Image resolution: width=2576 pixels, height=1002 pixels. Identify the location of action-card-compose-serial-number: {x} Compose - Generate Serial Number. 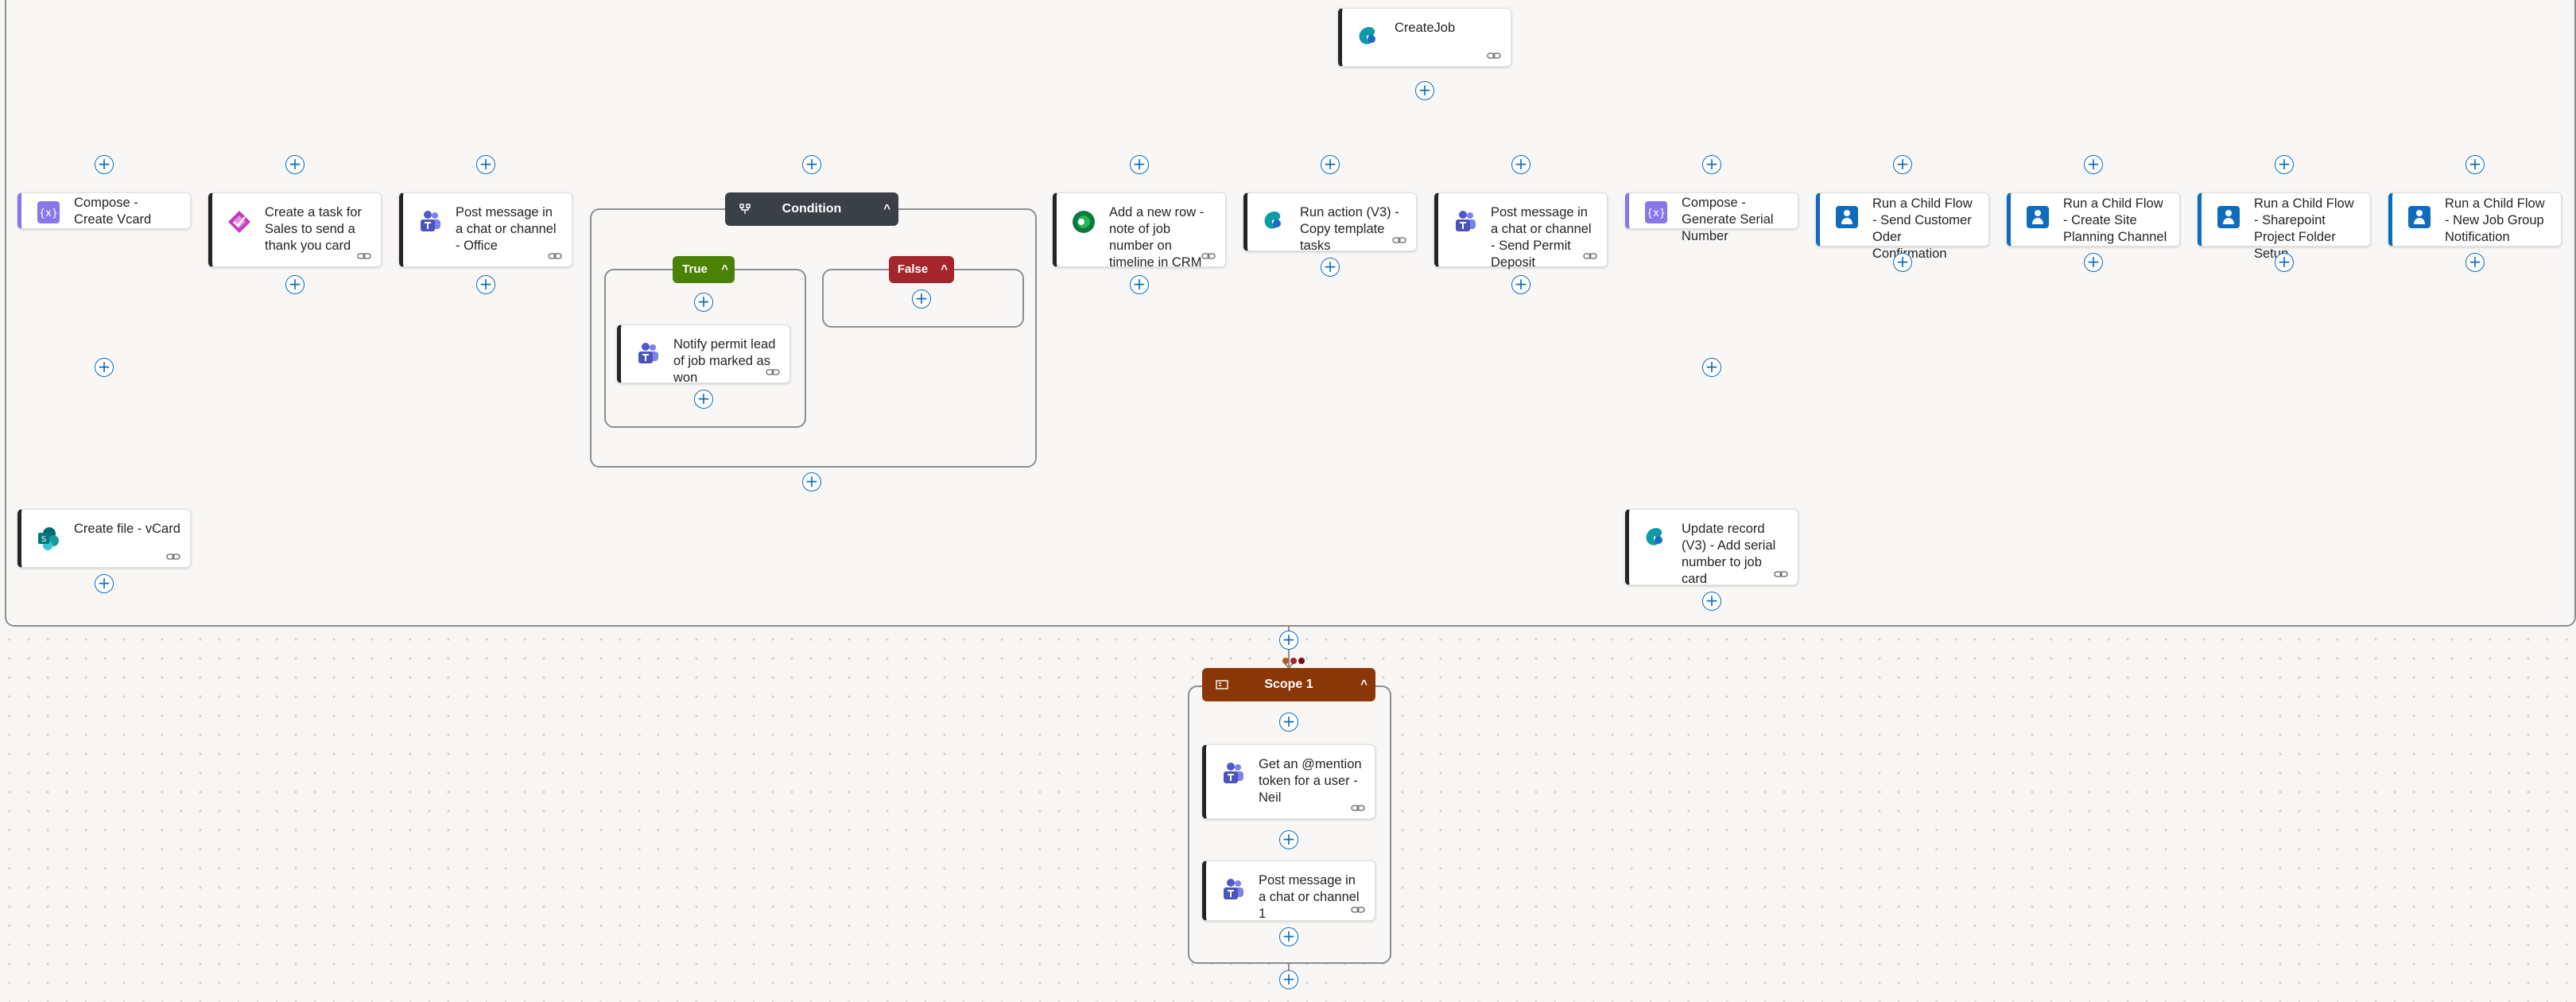
(1711, 217).